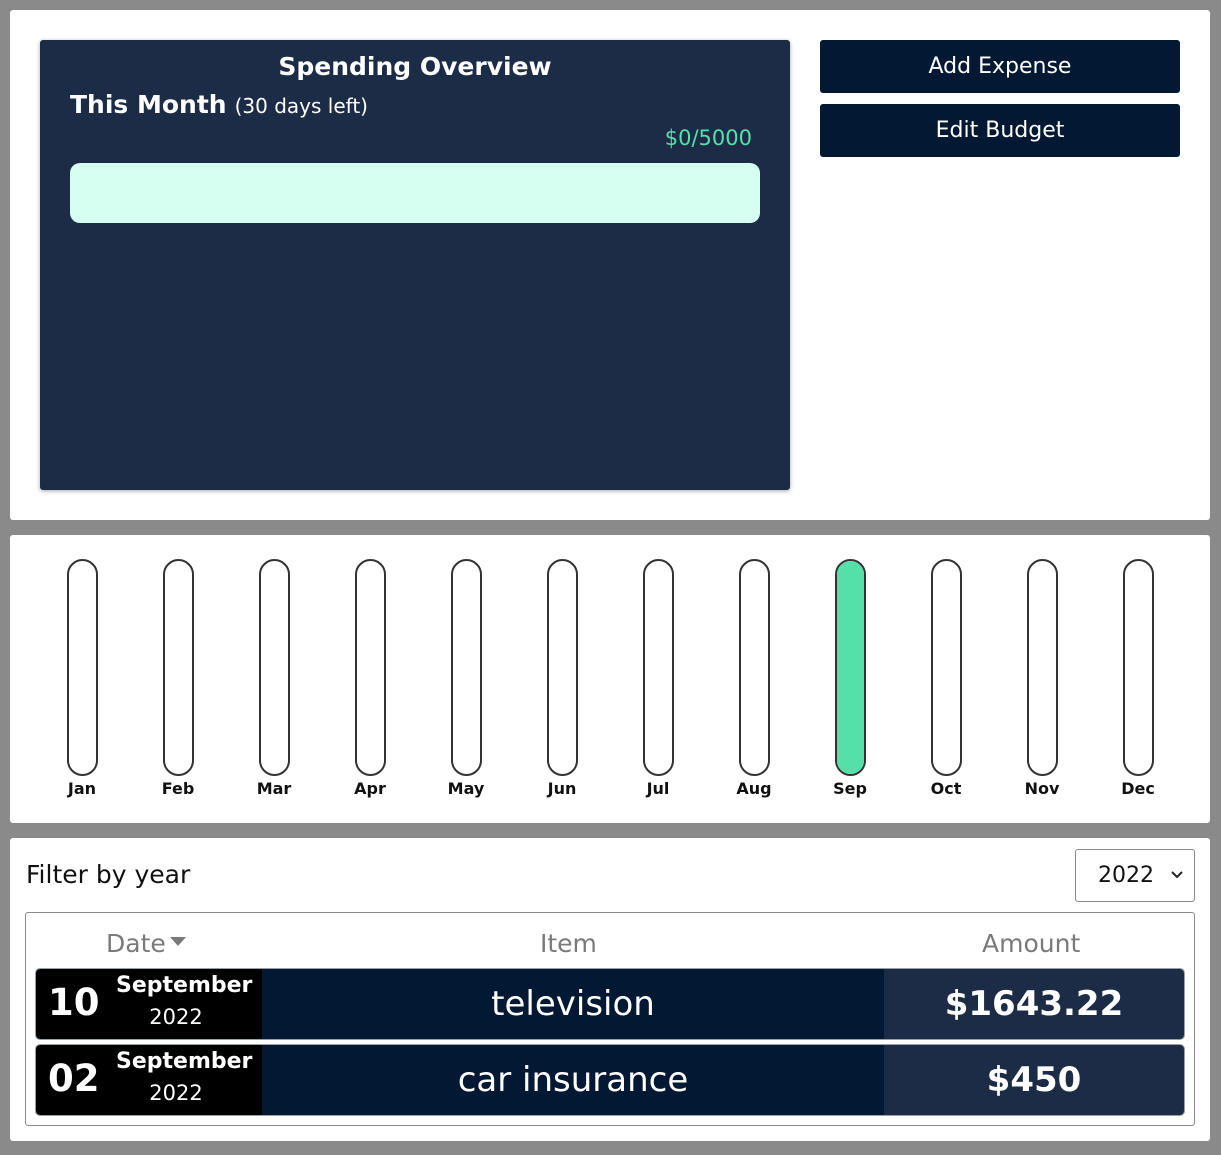  What do you see at coordinates (177, 941) in the screenshot?
I see `caret-down-icon` at bounding box center [177, 941].